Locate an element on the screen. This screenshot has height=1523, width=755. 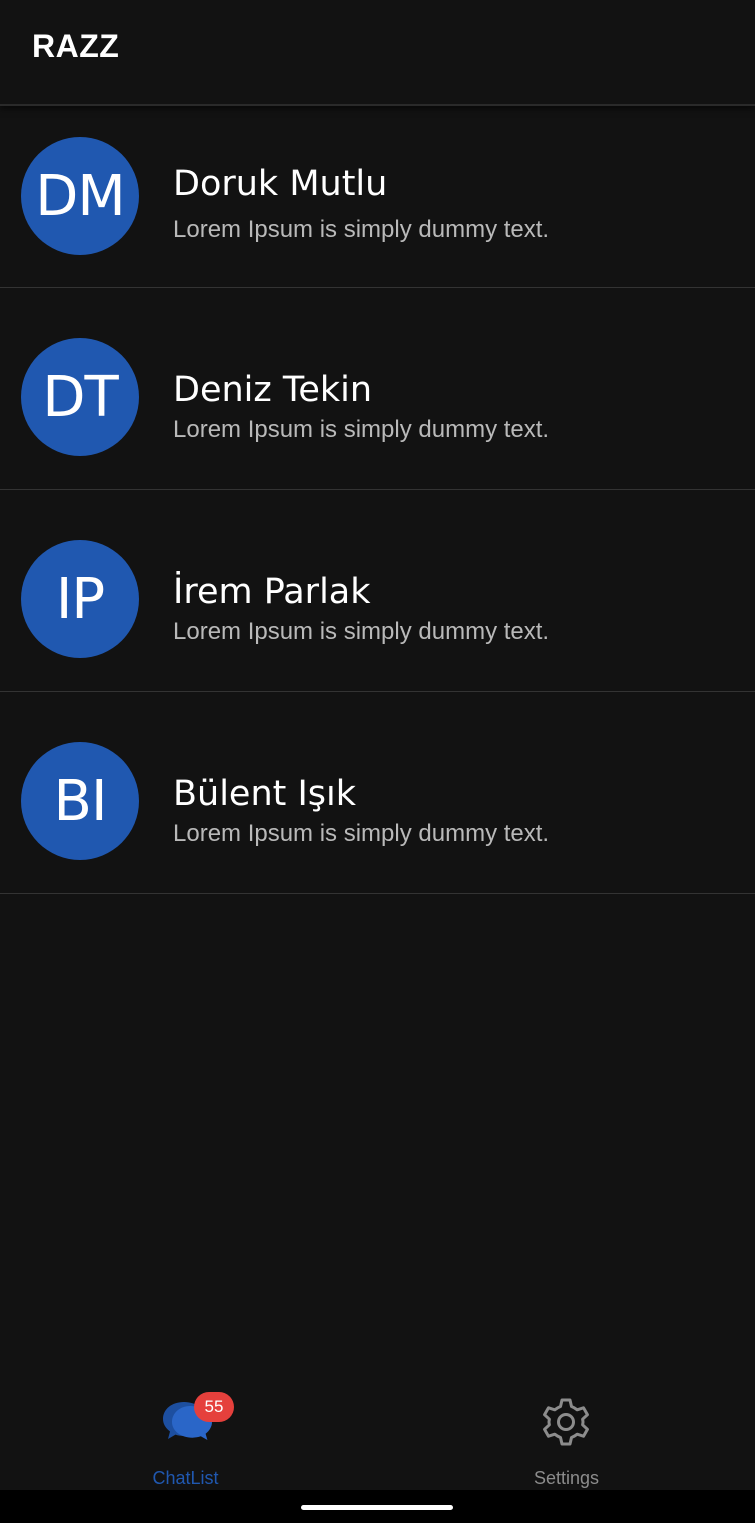
chat-name: İrem Parlak is located at coordinates (272, 592).